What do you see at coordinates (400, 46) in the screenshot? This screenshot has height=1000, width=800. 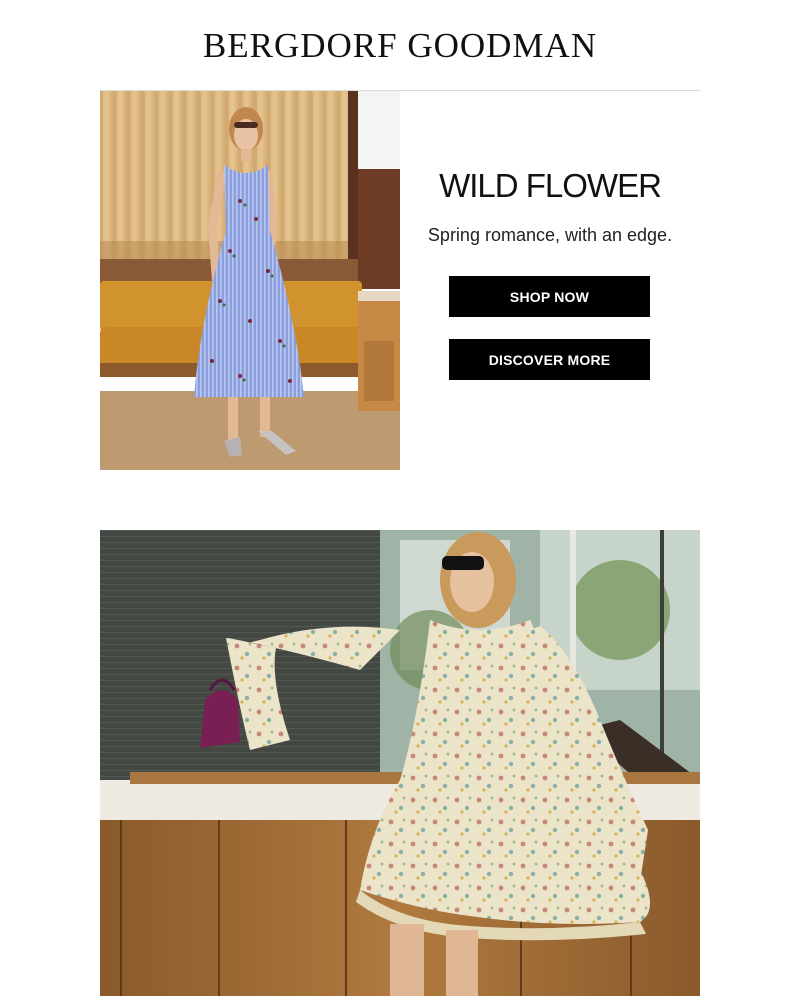 I see `brand-logo: BERGDORF GOODMAN` at bounding box center [400, 46].